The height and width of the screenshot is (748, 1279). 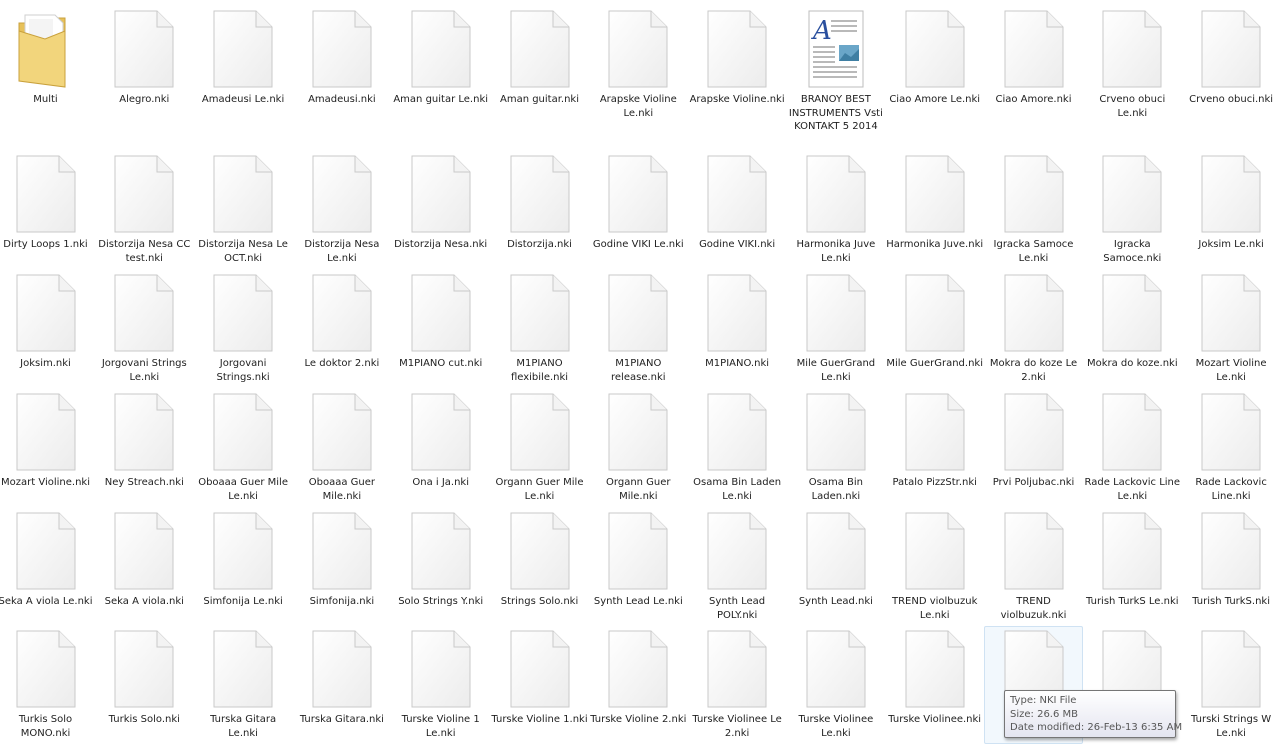 What do you see at coordinates (243, 370) in the screenshot?
I see `item-label: Jorgovani Strings.nki` at bounding box center [243, 370].